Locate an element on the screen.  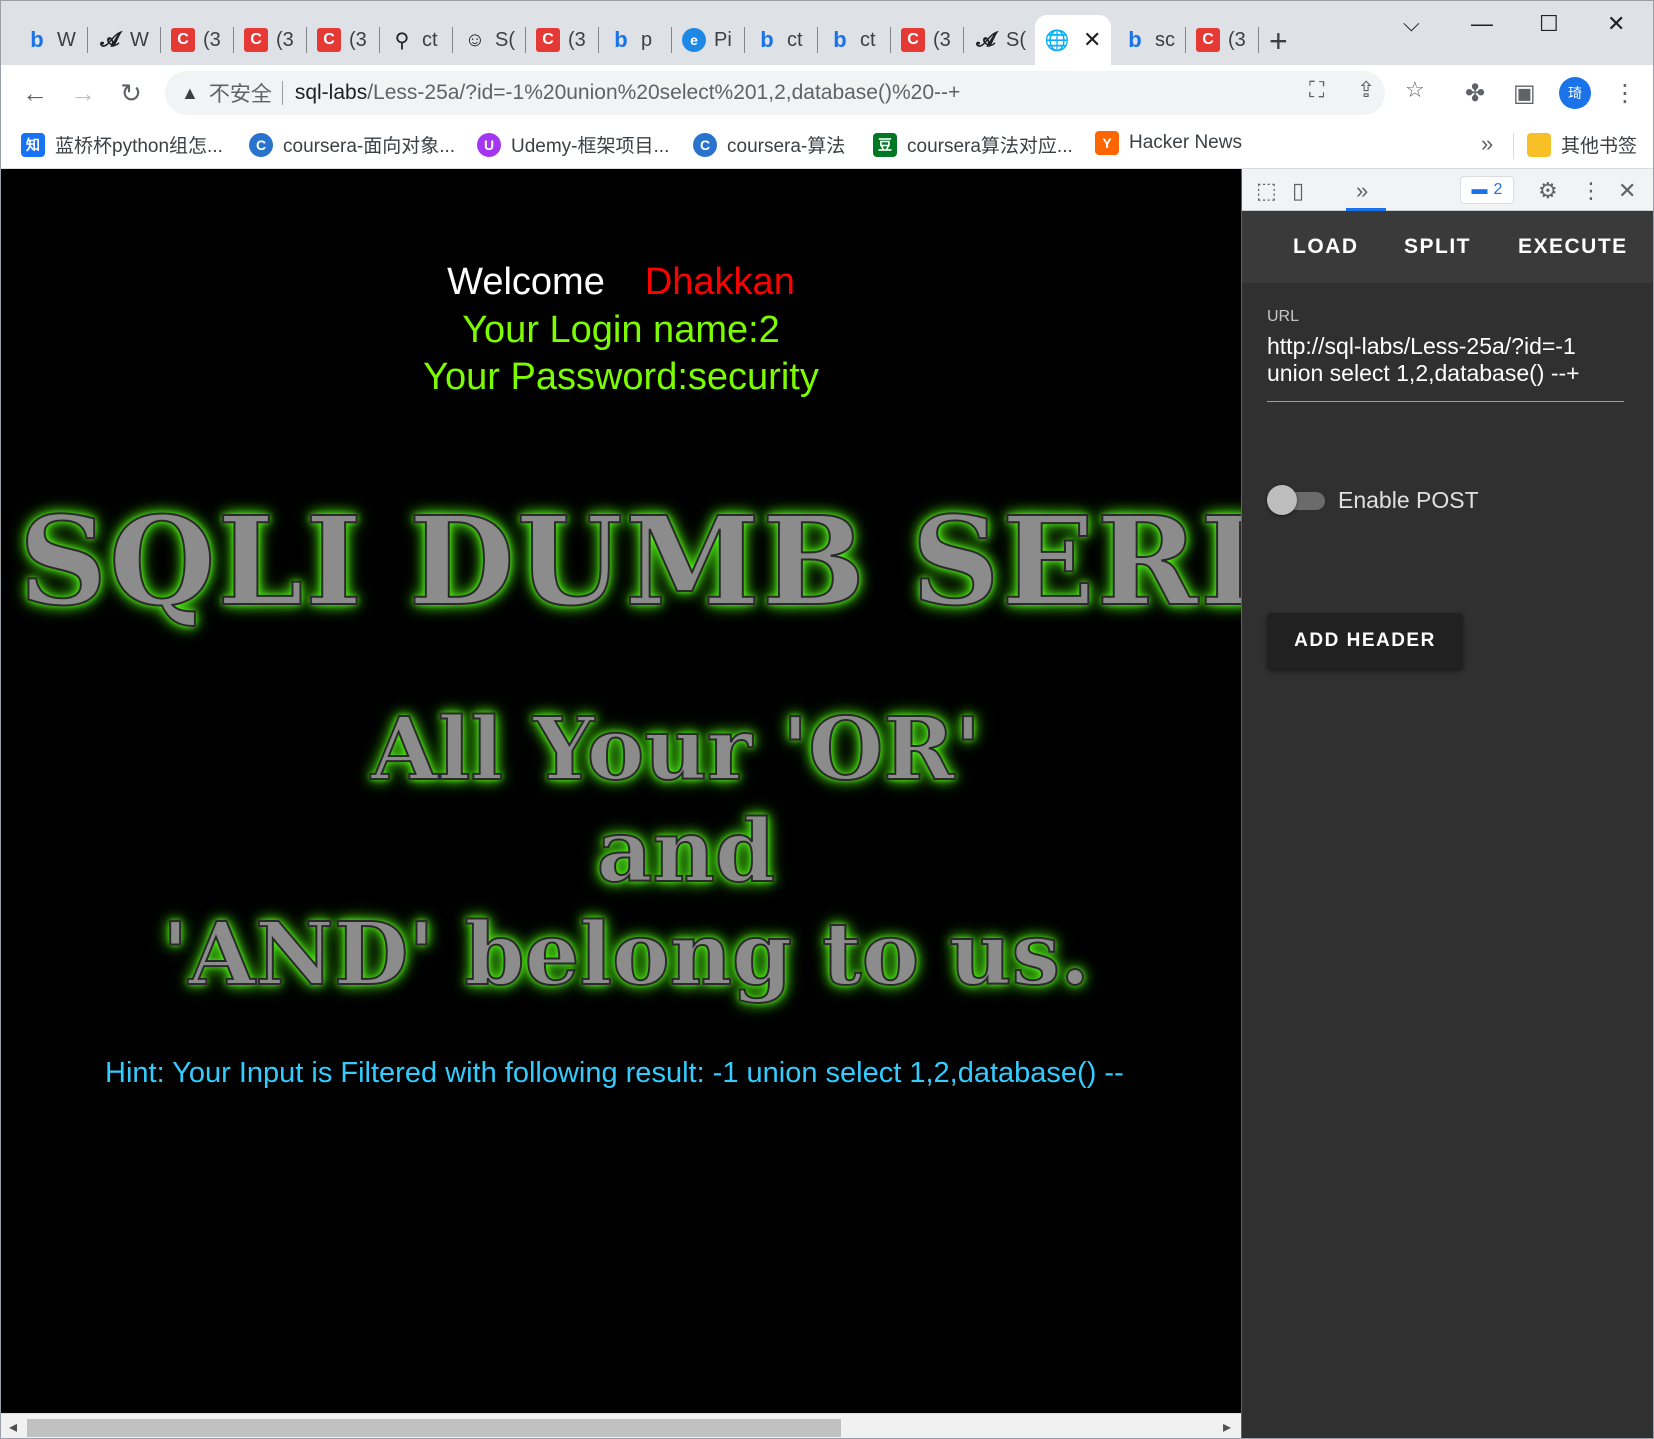
bookmarks-overflow-button: » is located at coordinates (1487, 144).